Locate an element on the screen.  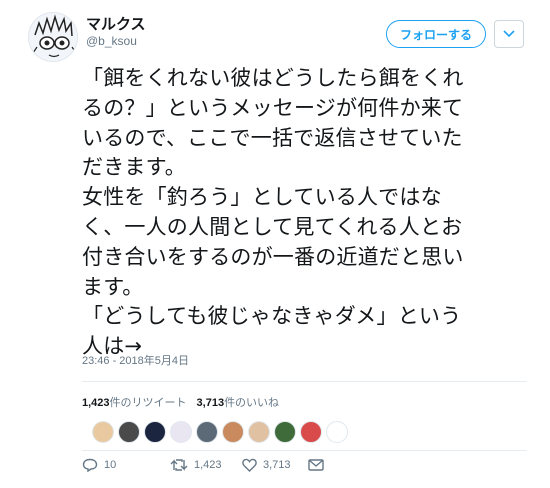
reply-count: 10 is located at coordinates (110, 465).